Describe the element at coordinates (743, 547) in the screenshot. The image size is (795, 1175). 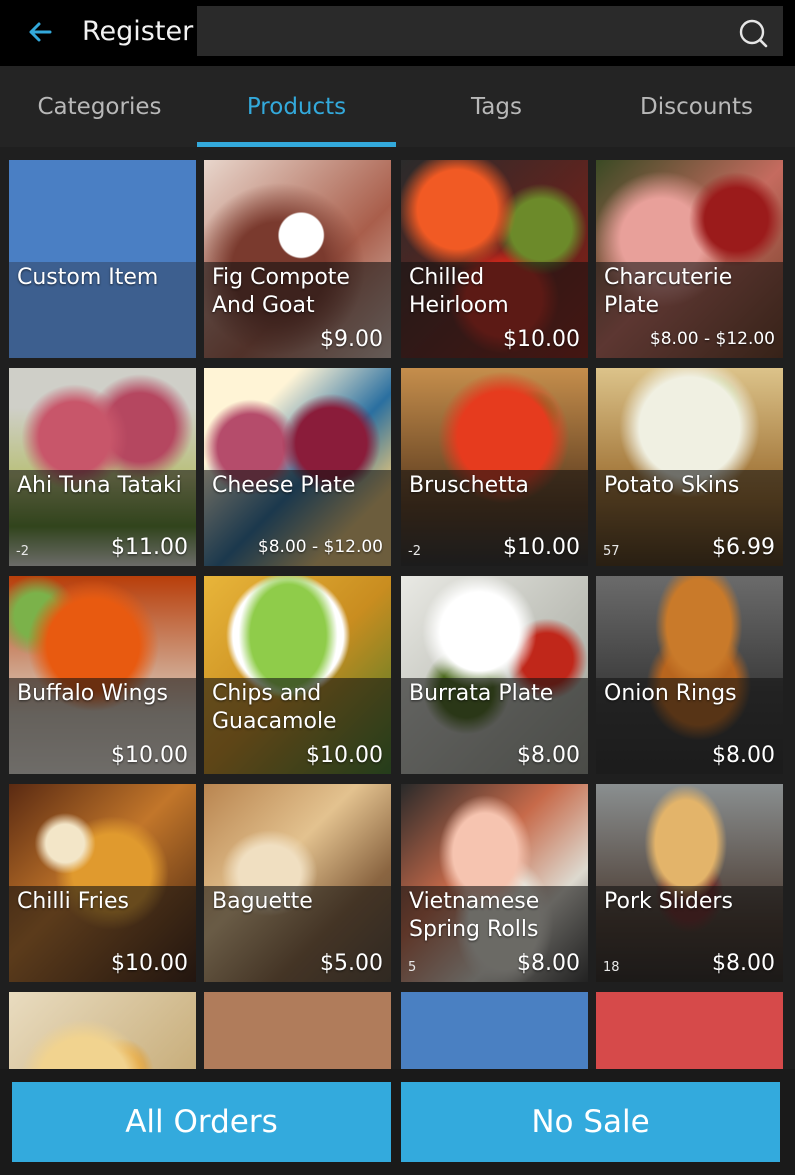
I see `product-price: $6.99` at that location.